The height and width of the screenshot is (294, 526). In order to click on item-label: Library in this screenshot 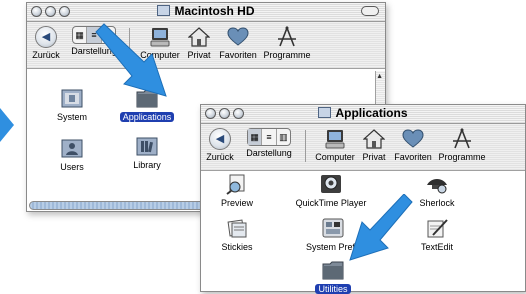, I will do `click(147, 165)`.